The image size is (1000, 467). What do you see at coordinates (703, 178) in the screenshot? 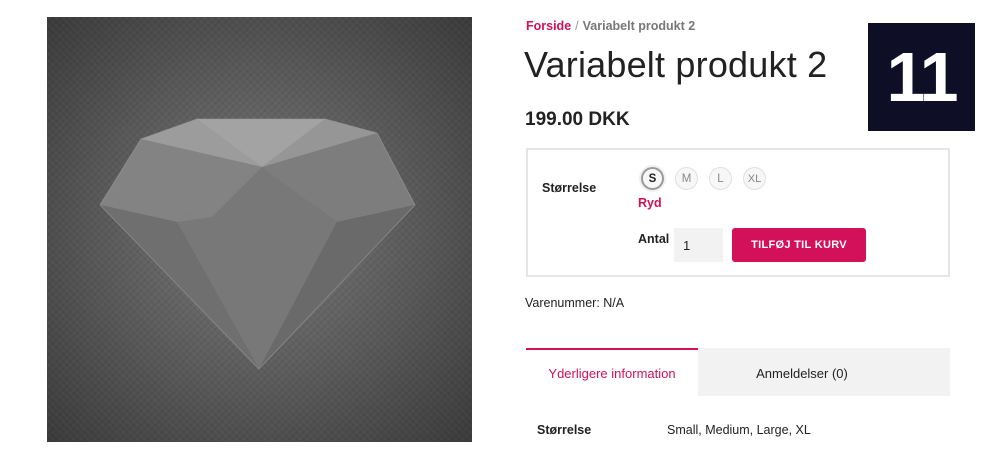
I see `size-swatches: S M L XL` at bounding box center [703, 178].